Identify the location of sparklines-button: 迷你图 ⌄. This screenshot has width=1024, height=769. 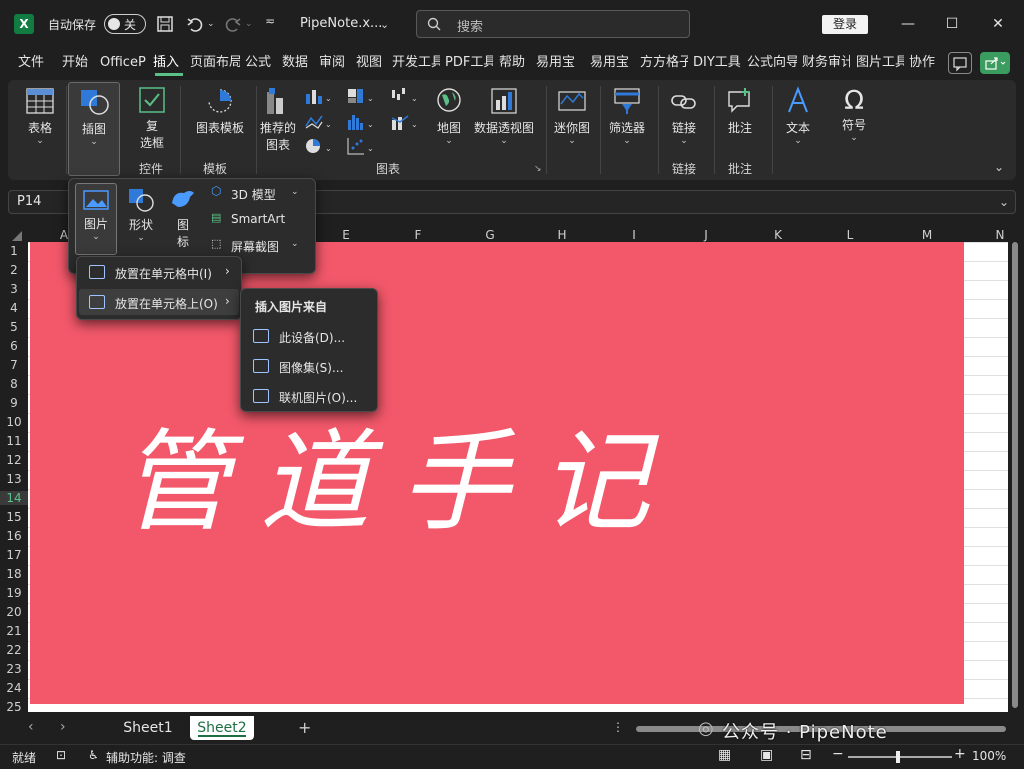
(572, 116).